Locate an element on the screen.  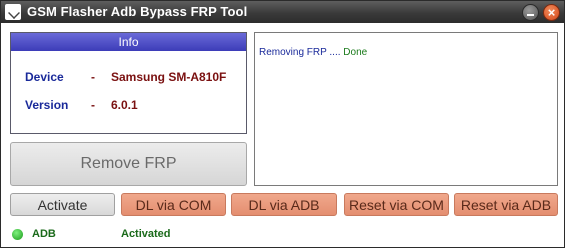
log-line: Removing FRP .... Done is located at coordinates (408, 52).